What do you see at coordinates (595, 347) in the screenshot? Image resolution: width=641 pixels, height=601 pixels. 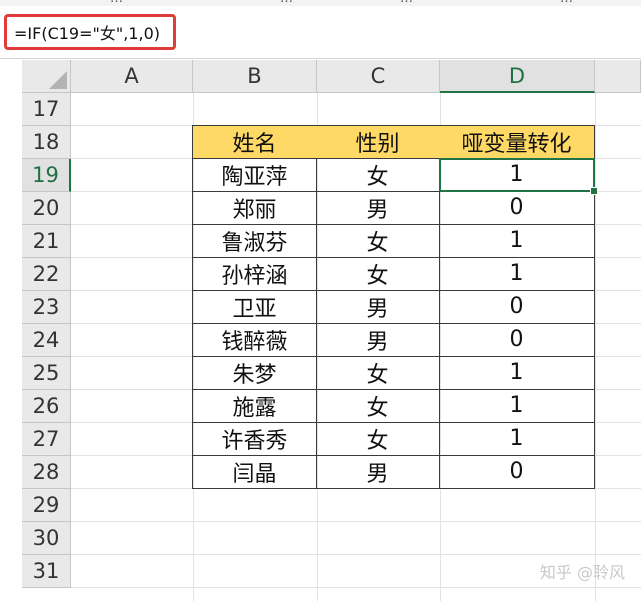 I see `gridline-vertical` at bounding box center [595, 347].